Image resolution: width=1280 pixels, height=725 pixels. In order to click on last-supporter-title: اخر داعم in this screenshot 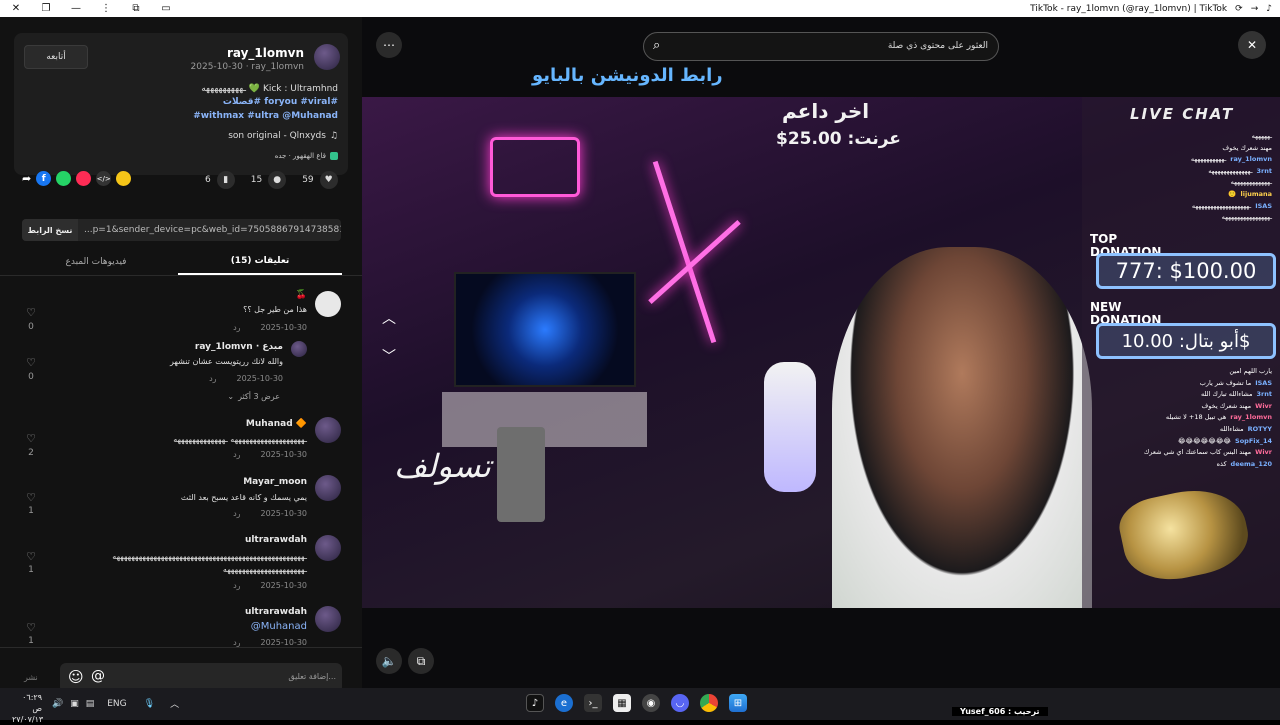, I will do `click(826, 111)`.